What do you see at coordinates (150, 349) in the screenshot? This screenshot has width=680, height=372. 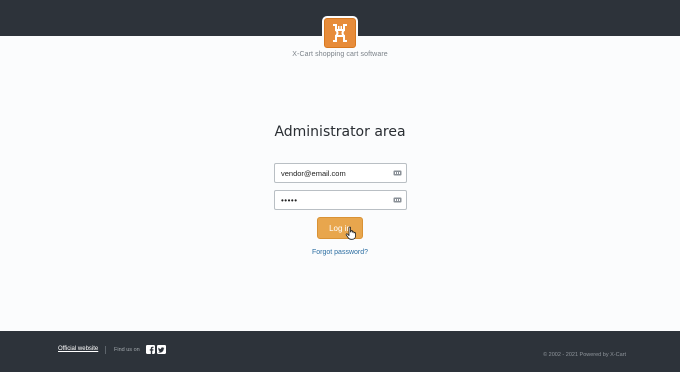 I see `facebook-icon` at bounding box center [150, 349].